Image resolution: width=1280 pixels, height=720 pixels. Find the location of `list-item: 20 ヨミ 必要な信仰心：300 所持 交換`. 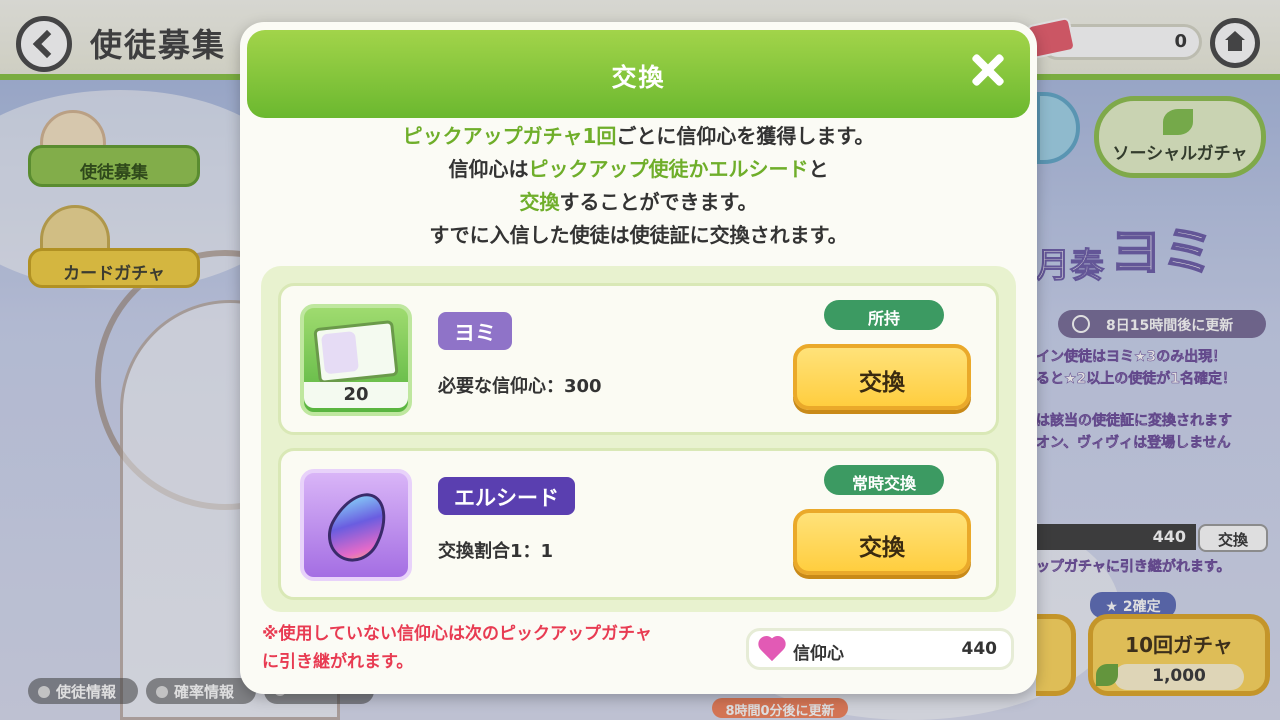

list-item: 20 ヨミ 必要な信仰心：300 所持 交換 is located at coordinates (638, 359).